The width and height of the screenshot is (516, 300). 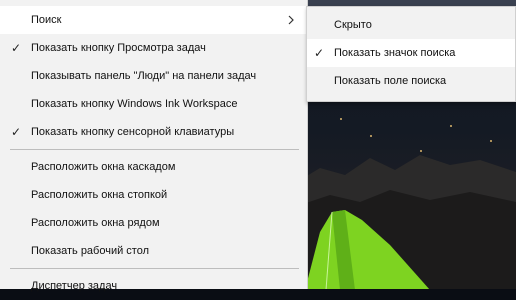 I want to click on menu-item-label: Расположить окна каскадом, so click(x=103, y=167).